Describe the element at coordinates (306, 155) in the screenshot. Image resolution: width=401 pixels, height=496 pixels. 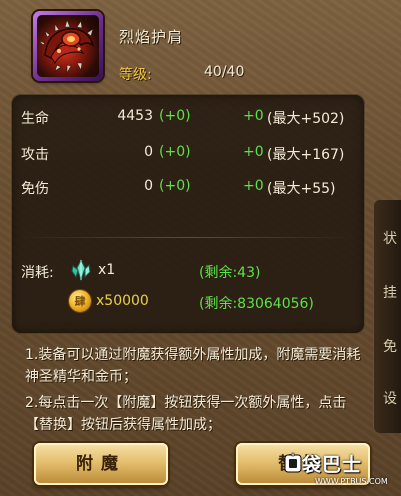
I see `stat-max: (最大+167)` at that location.